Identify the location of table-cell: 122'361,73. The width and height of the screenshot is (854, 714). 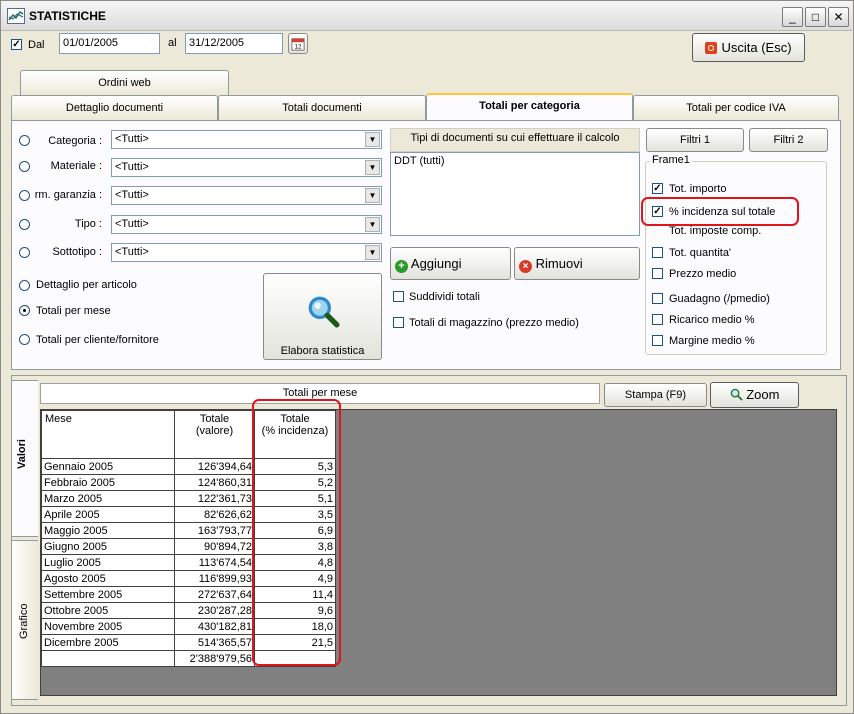
(214, 498).